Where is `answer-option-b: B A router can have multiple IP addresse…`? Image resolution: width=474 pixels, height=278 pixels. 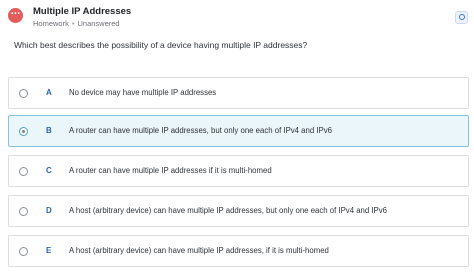 answer-option-b: B A router can have multiple IP addresse… is located at coordinates (238, 131).